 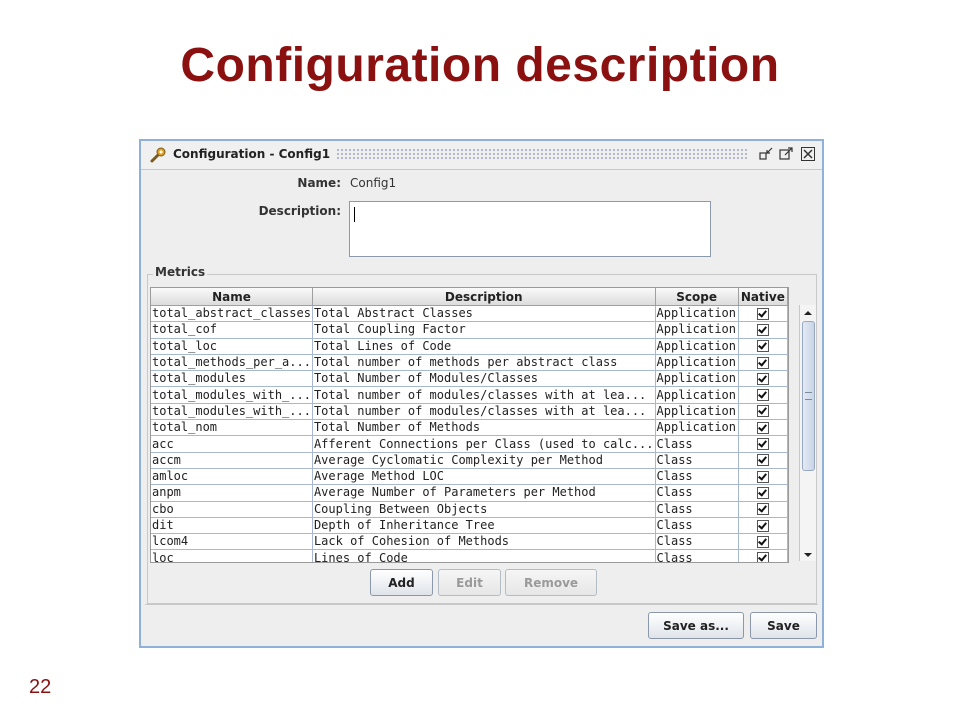 I want to click on edit-button: Edit, so click(x=469, y=582).